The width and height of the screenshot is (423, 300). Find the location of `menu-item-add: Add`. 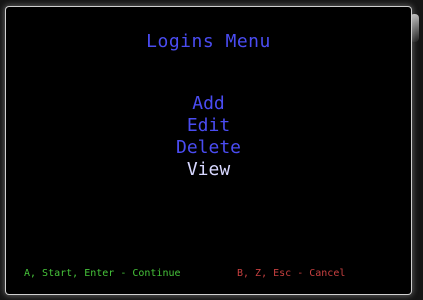

menu-item-add: Add is located at coordinates (208, 104).